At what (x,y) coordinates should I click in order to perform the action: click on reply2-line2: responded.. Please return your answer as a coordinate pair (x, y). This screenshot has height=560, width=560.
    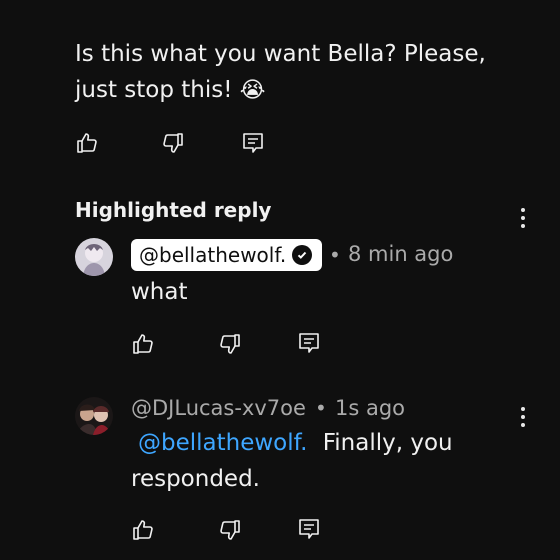
    Looking at the image, I should click on (195, 479).